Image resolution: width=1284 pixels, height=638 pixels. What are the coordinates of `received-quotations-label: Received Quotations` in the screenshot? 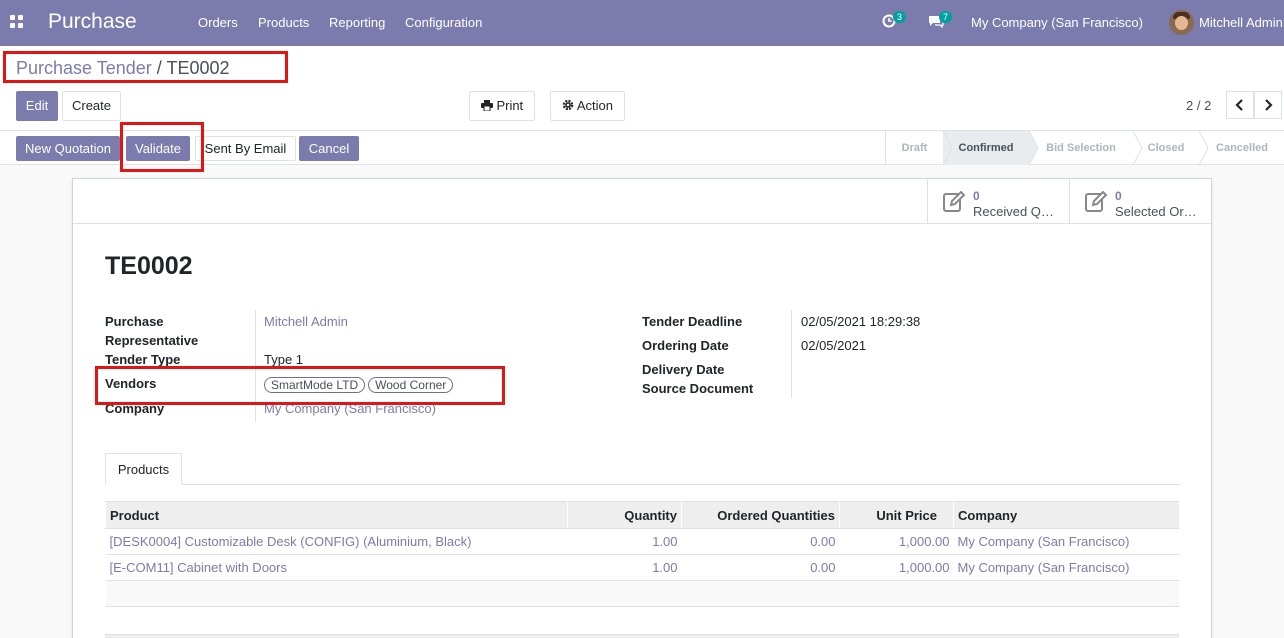 It's located at (1017, 211).